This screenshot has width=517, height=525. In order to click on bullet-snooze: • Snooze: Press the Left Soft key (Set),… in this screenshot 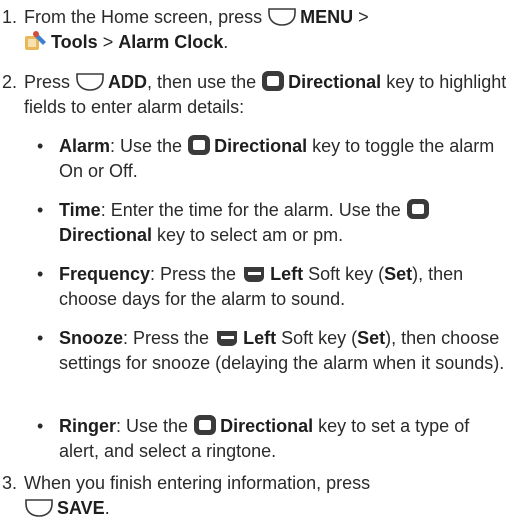, I will do `click(271, 350)`.